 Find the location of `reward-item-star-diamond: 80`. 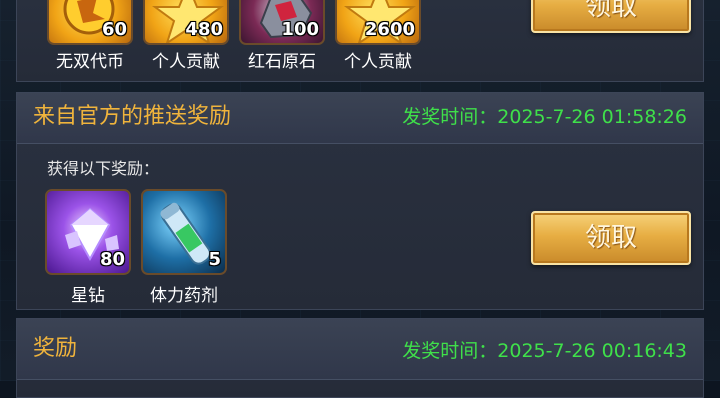

reward-item-star-diamond: 80 is located at coordinates (88, 232).